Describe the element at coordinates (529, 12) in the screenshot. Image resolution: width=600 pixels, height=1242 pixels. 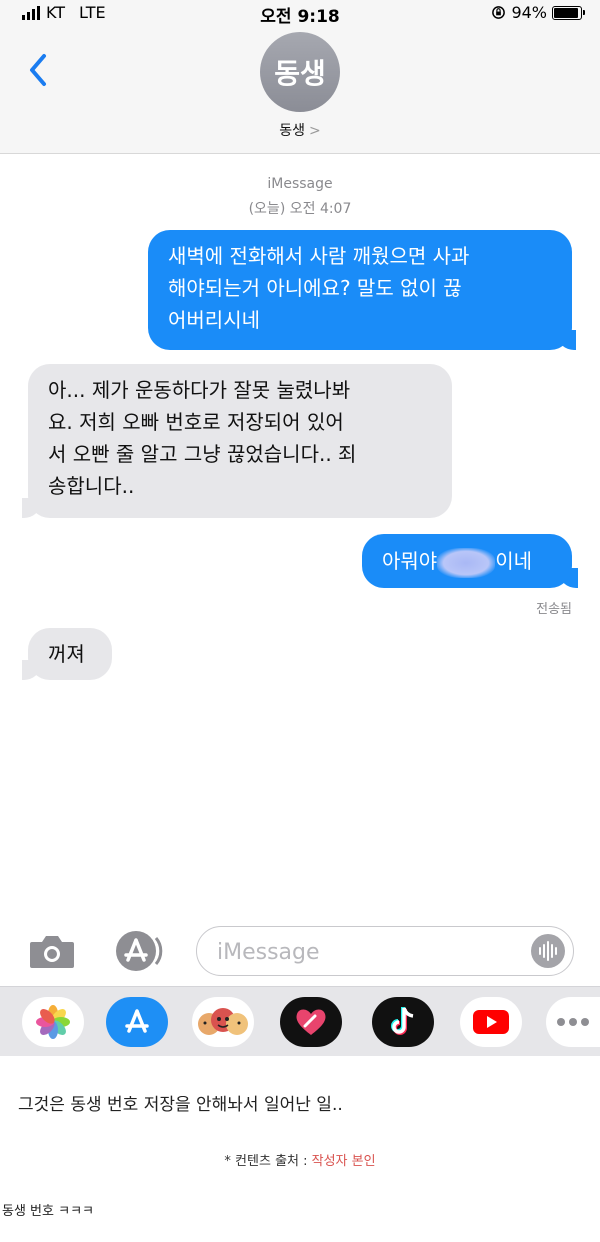
I see `battery-percent: 94%` at that location.